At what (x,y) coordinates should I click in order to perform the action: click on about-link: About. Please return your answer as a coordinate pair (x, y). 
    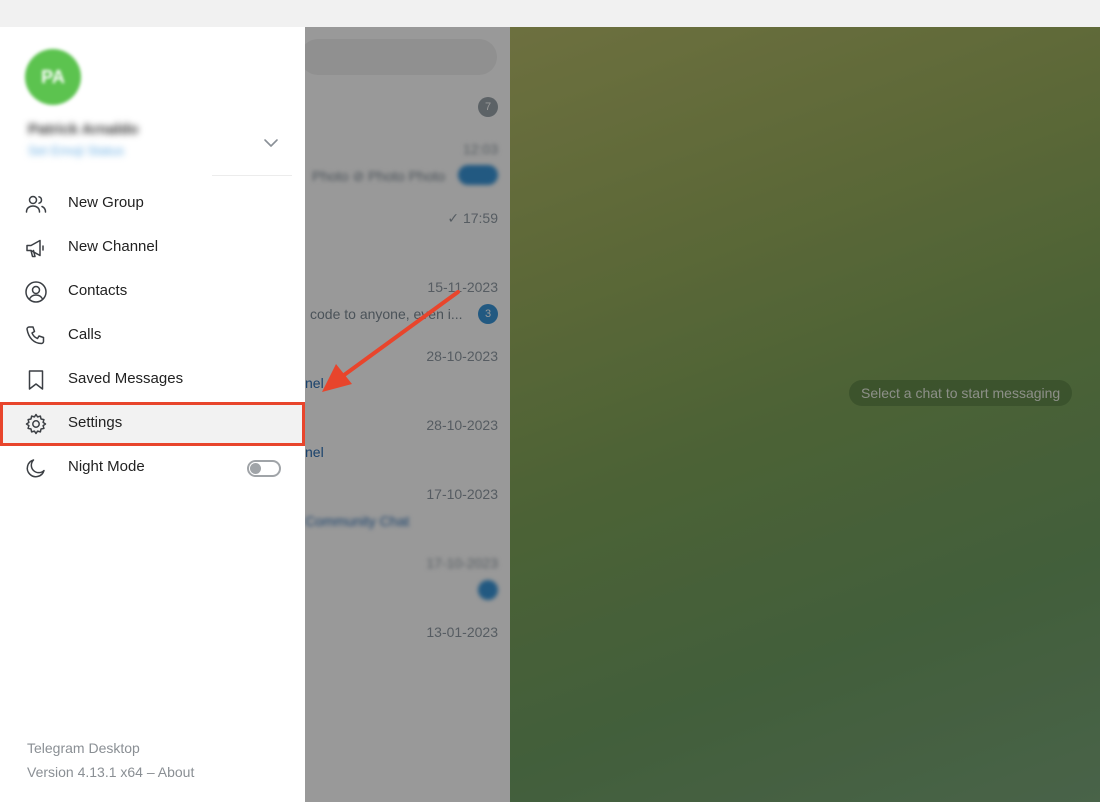
    Looking at the image, I should click on (176, 772).